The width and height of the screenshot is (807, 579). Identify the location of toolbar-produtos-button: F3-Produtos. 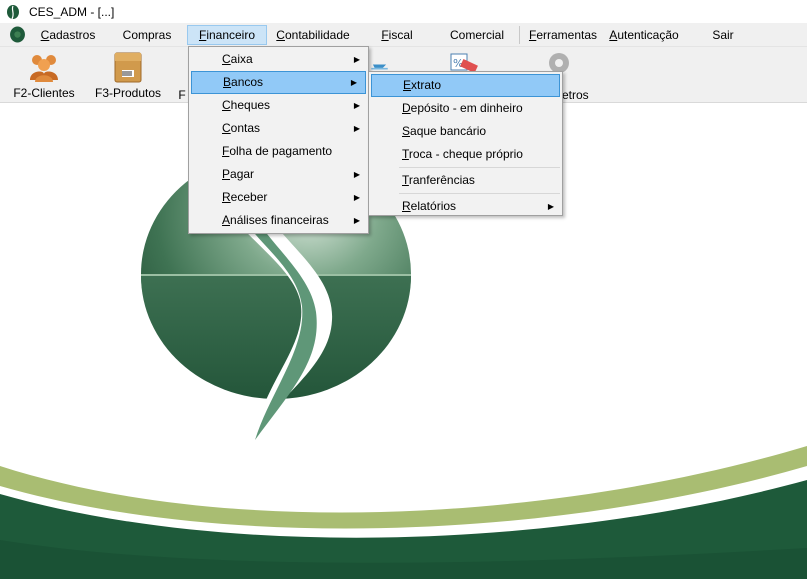
(128, 76).